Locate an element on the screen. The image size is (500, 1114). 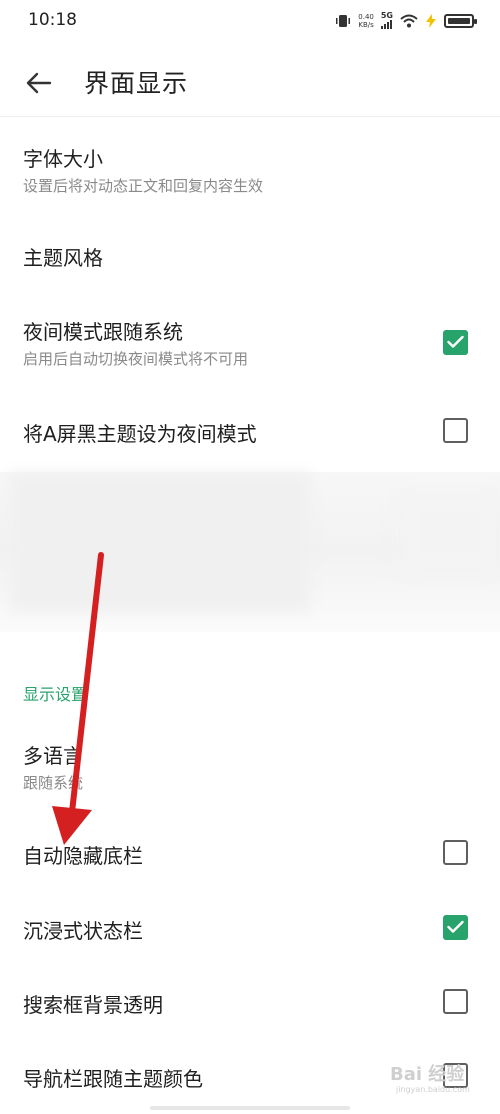
setting-multi-language: 多语言 跟随系统 is located at coordinates (250, 767).